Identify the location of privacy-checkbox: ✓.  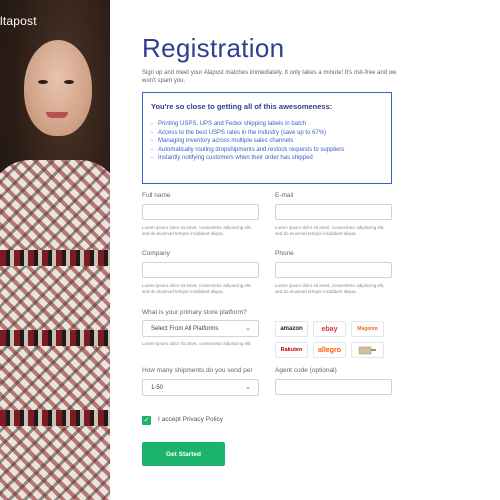
(146, 420).